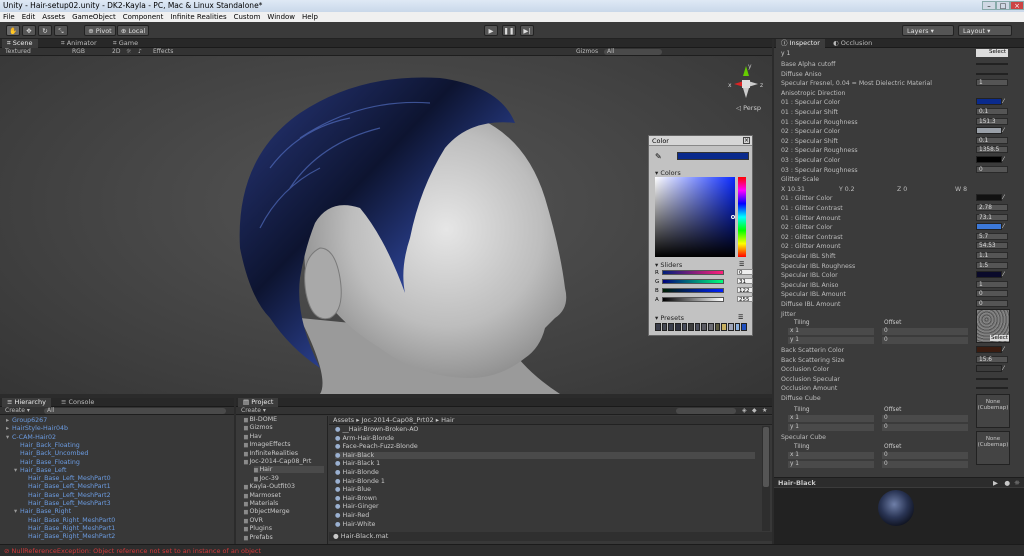  Describe the element at coordinates (925, 464) in the screenshot. I see `specular-cube-offset-y: 0` at that location.